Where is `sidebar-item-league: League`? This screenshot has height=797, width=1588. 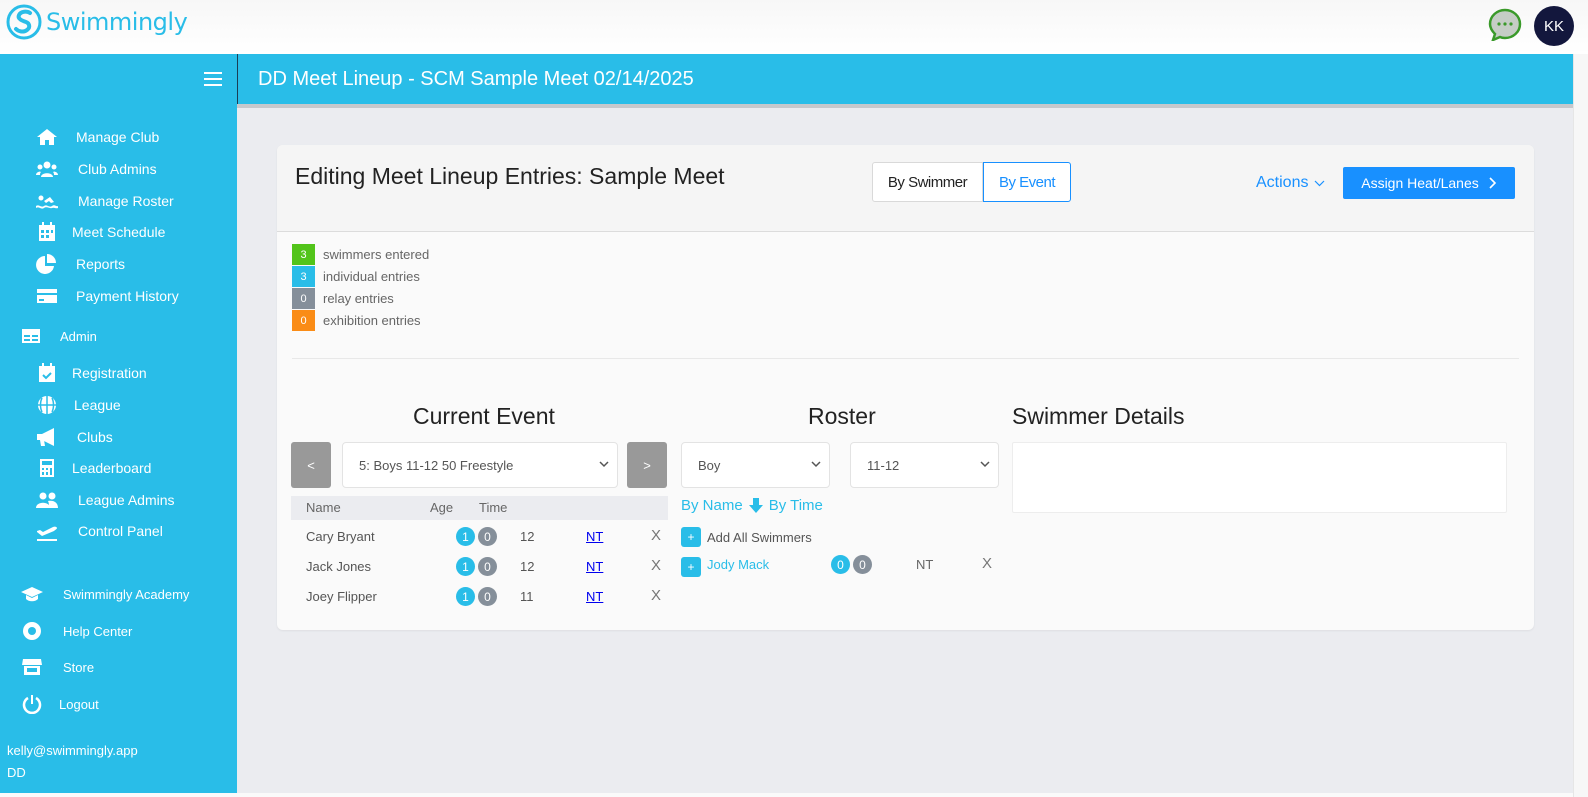 sidebar-item-league: League is located at coordinates (78, 405).